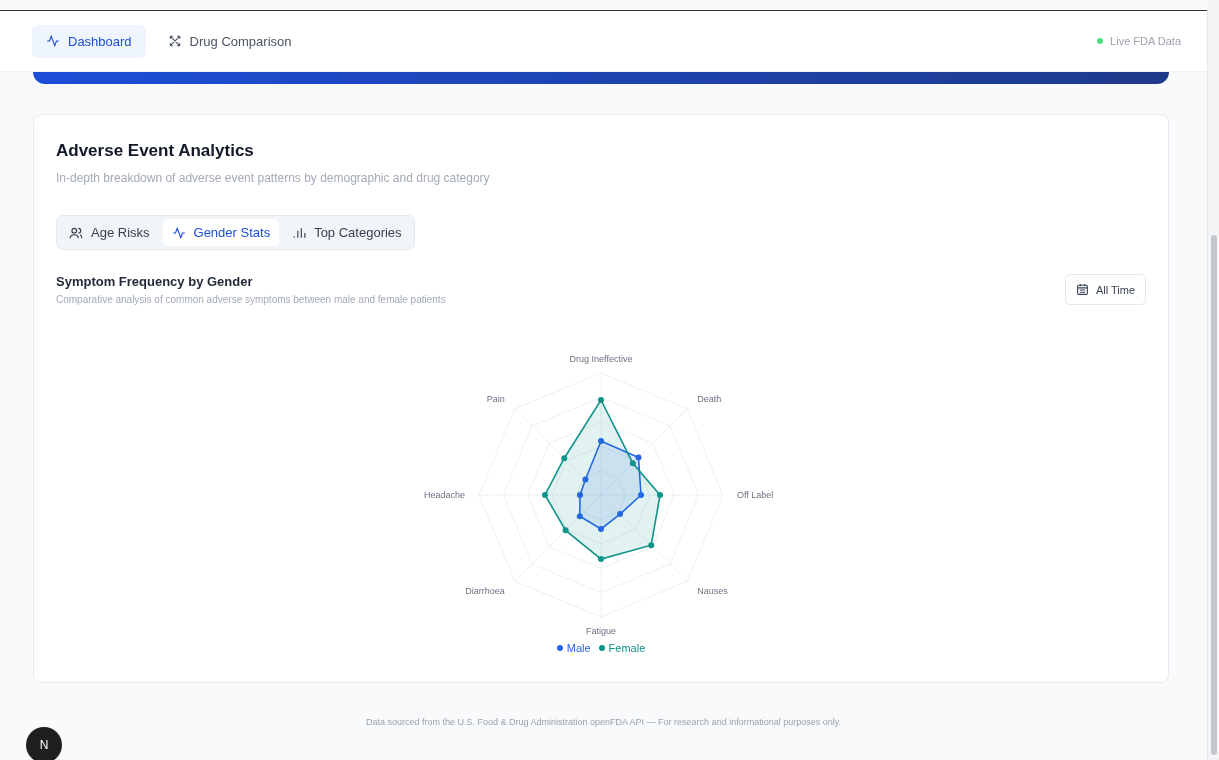 Image resolution: width=1219 pixels, height=760 pixels. I want to click on users-icon, so click(76, 232).